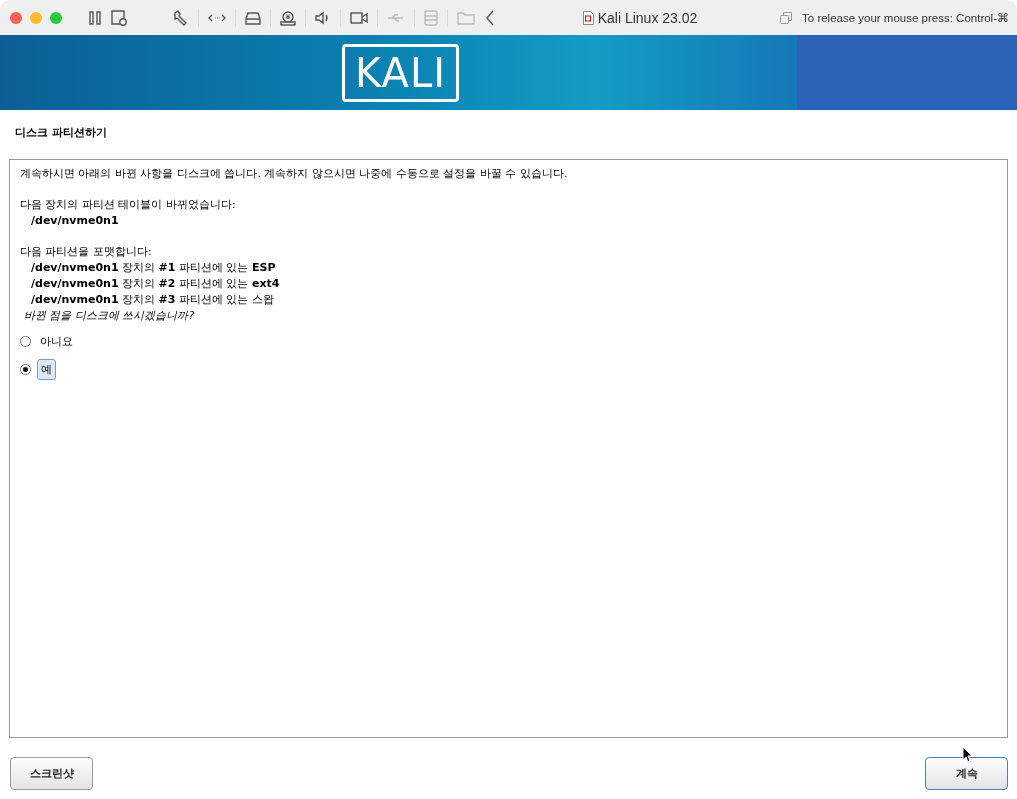  Describe the element at coordinates (967, 754) in the screenshot. I see `mouse-pointer-icon` at that location.